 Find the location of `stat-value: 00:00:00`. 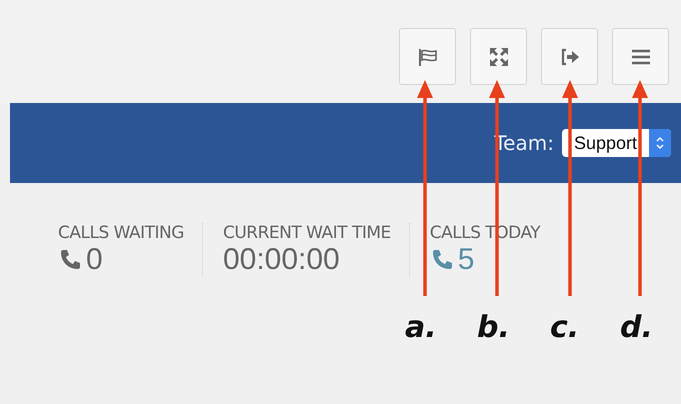

stat-value: 00:00:00 is located at coordinates (281, 260).